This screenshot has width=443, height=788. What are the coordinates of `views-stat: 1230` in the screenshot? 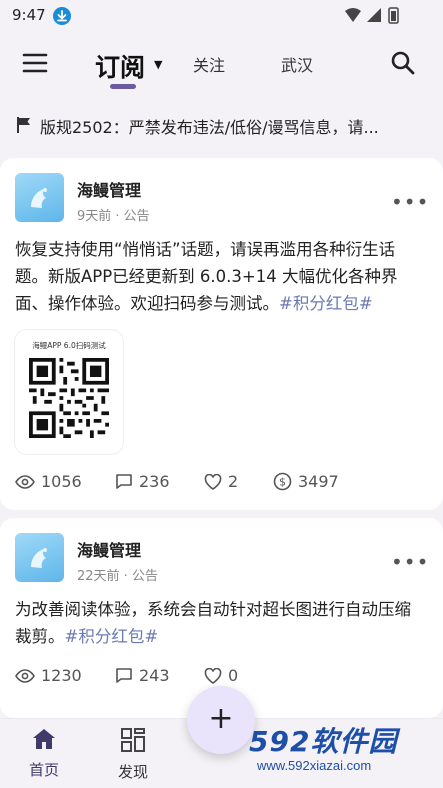 It's located at (48, 675).